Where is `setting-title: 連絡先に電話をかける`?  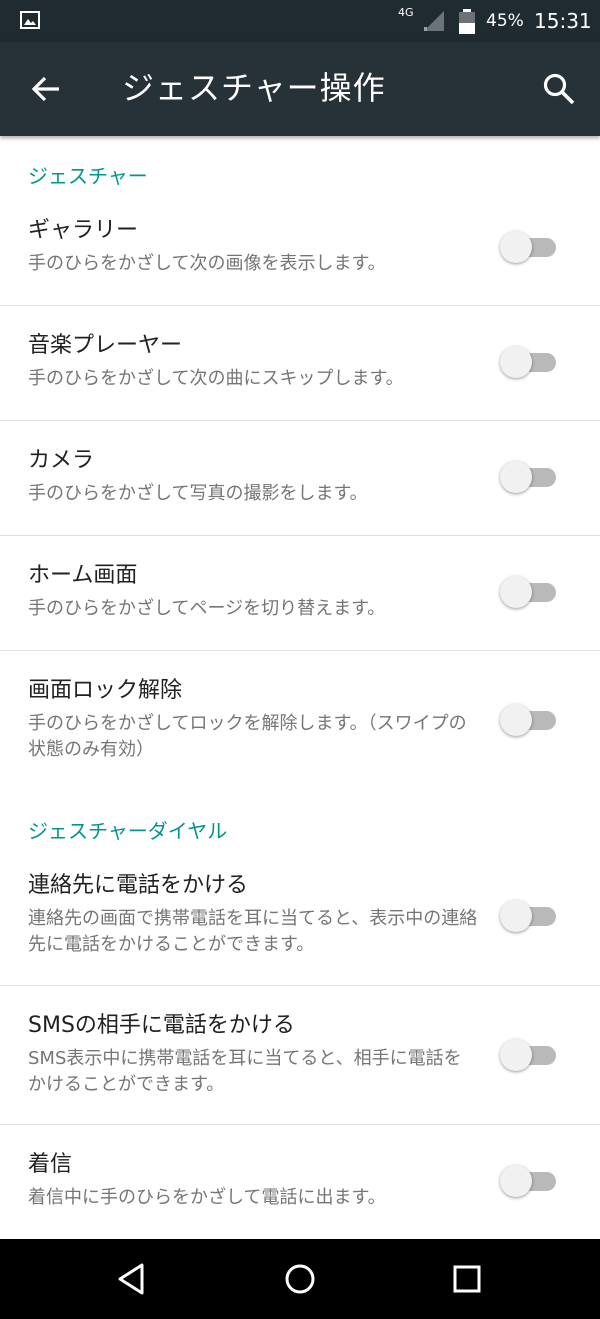 setting-title: 連絡先に電話をかける is located at coordinates (138, 885).